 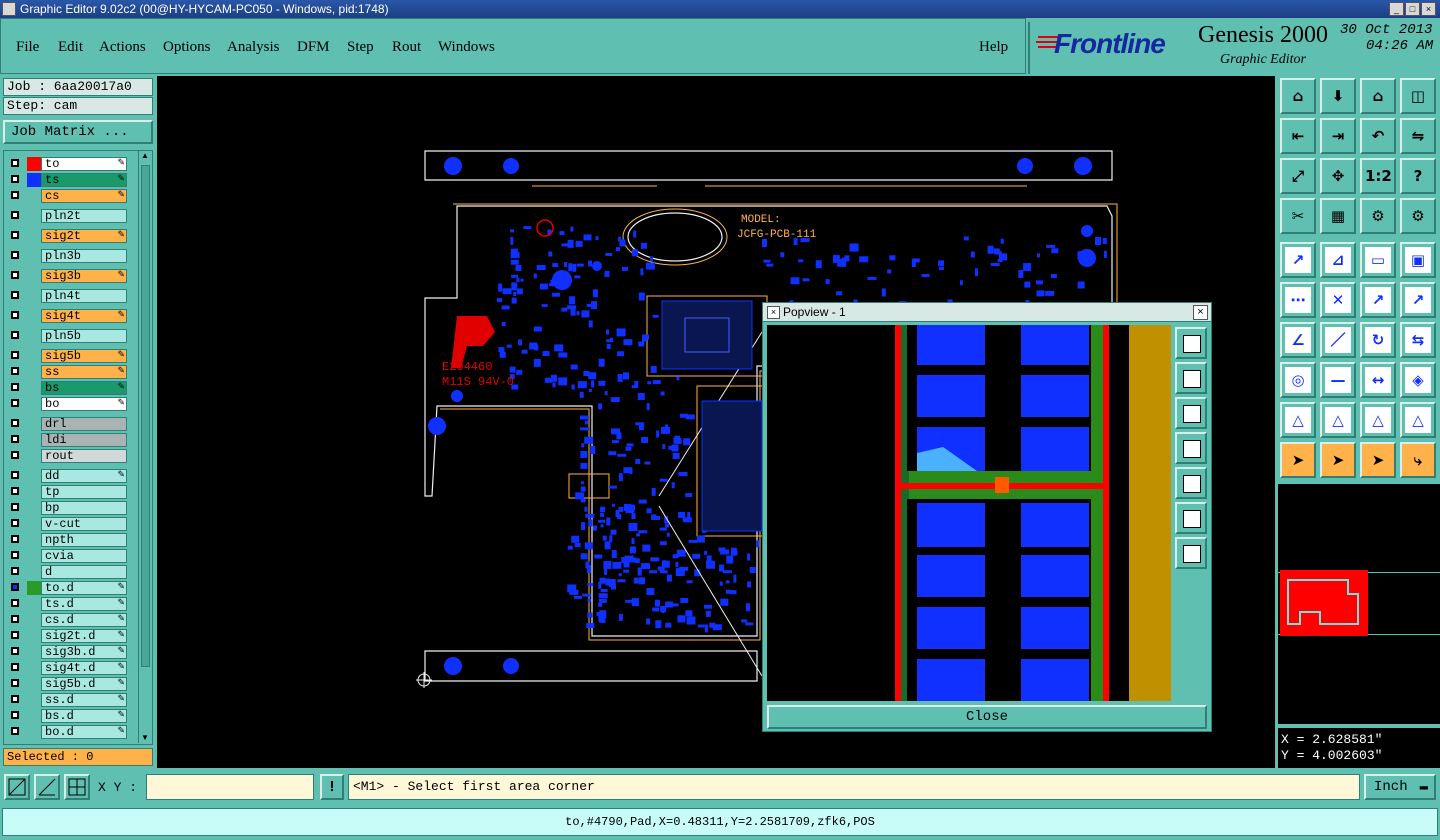 I want to click on menu-windows: Windows, so click(x=466, y=47).